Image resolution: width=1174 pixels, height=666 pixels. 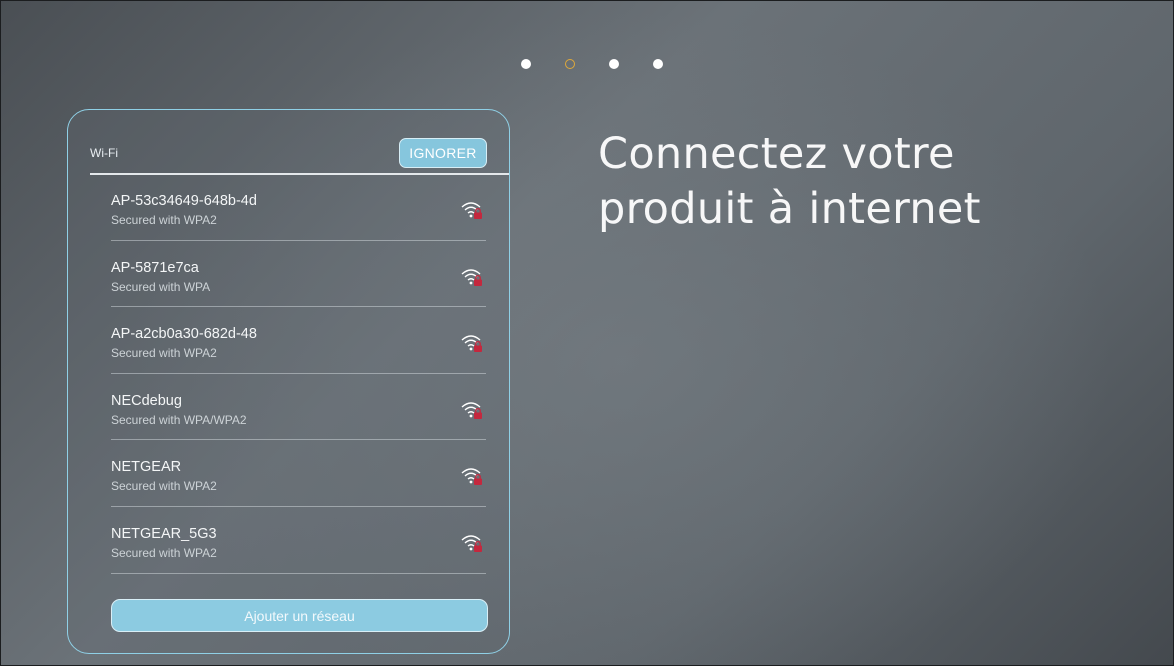 What do you see at coordinates (298, 340) in the screenshot?
I see `network-row-3: AP-a2cb0a30-682d-48 Secured with WPA2` at bounding box center [298, 340].